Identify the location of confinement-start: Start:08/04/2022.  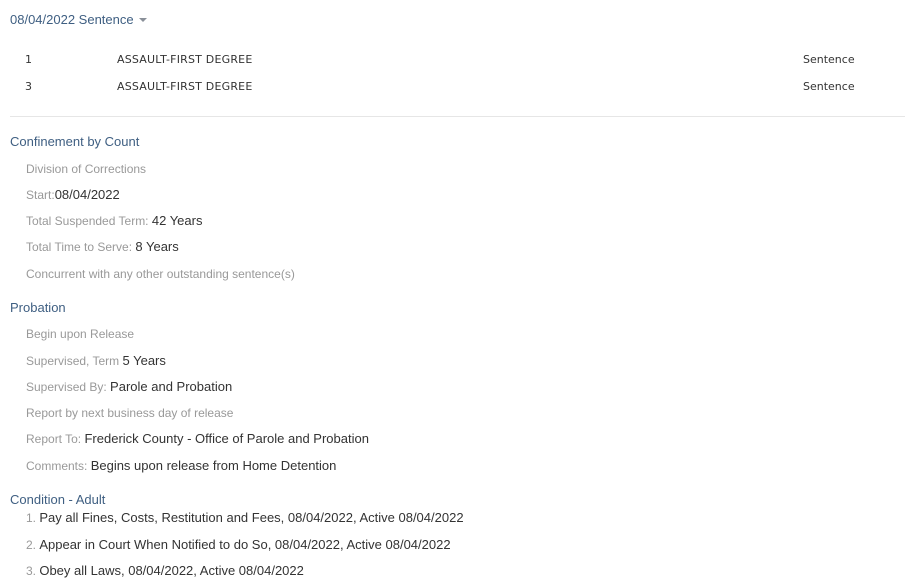
(73, 194).